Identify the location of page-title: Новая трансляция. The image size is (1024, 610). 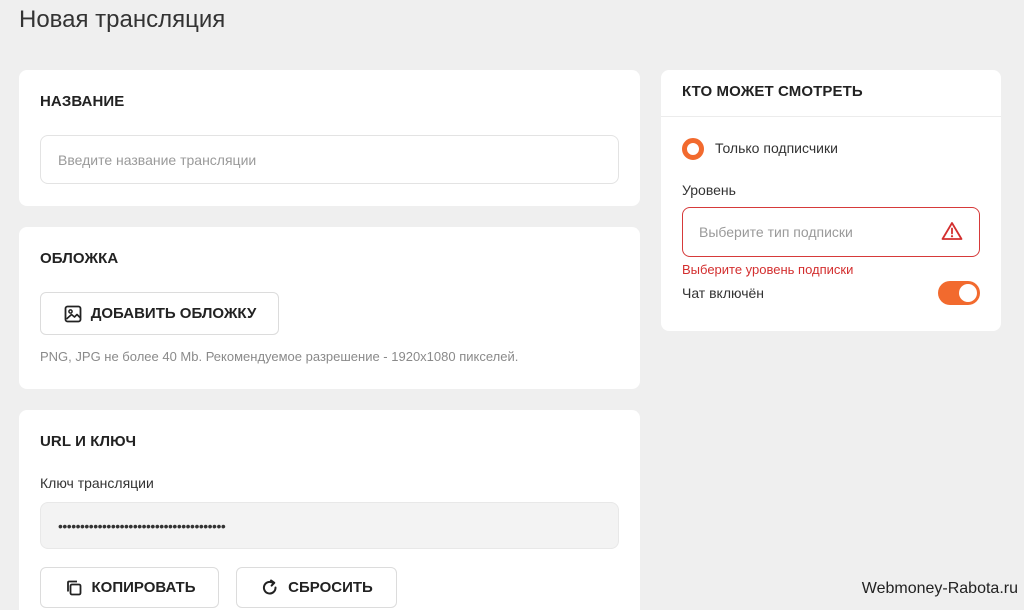
(122, 19).